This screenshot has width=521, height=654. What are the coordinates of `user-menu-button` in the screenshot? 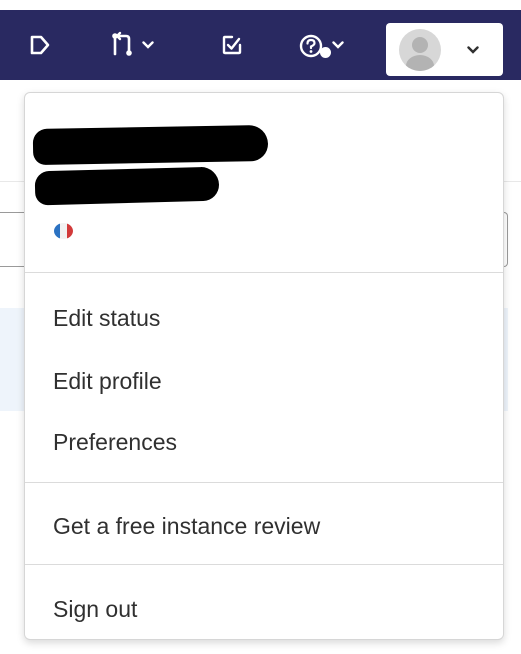 It's located at (444, 49).